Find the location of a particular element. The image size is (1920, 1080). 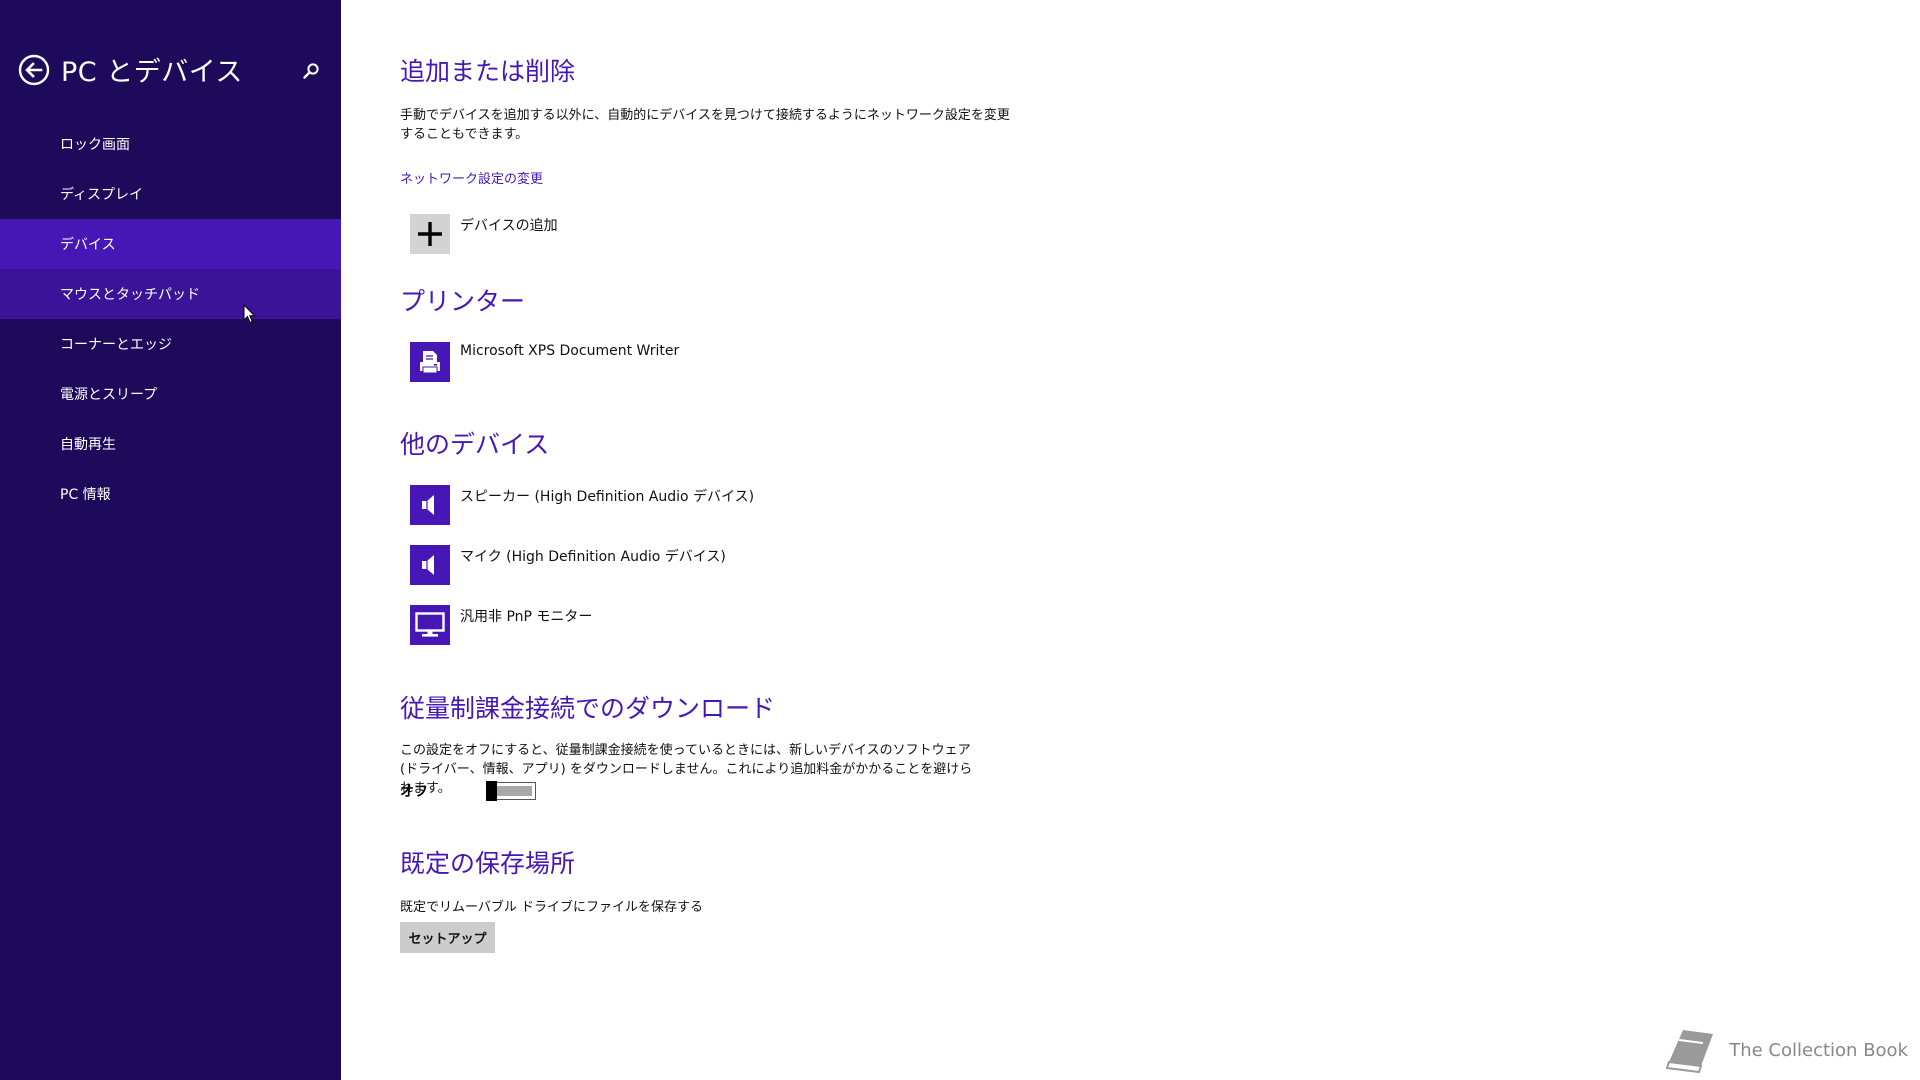

device-item-monitor: 汎用非 PnP モニター is located at coordinates (501, 625).